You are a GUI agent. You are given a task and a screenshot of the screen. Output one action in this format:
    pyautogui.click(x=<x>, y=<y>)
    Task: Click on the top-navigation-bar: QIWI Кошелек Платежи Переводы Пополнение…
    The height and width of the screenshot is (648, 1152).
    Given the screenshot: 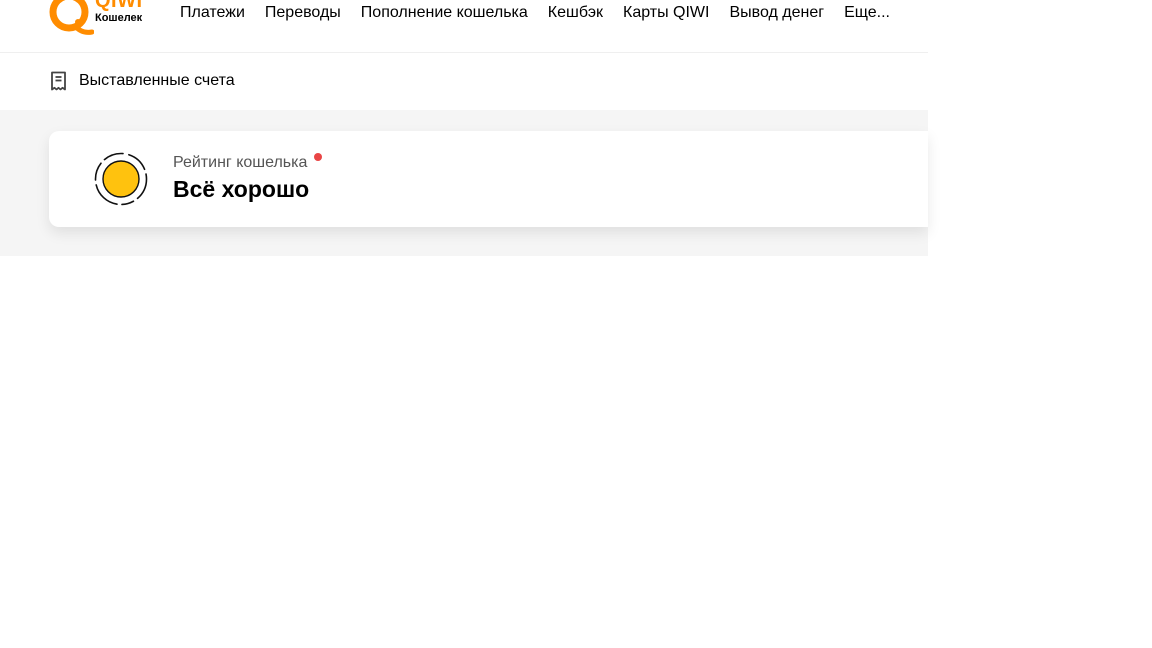 What is the action you would take?
    pyautogui.click(x=464, y=26)
    